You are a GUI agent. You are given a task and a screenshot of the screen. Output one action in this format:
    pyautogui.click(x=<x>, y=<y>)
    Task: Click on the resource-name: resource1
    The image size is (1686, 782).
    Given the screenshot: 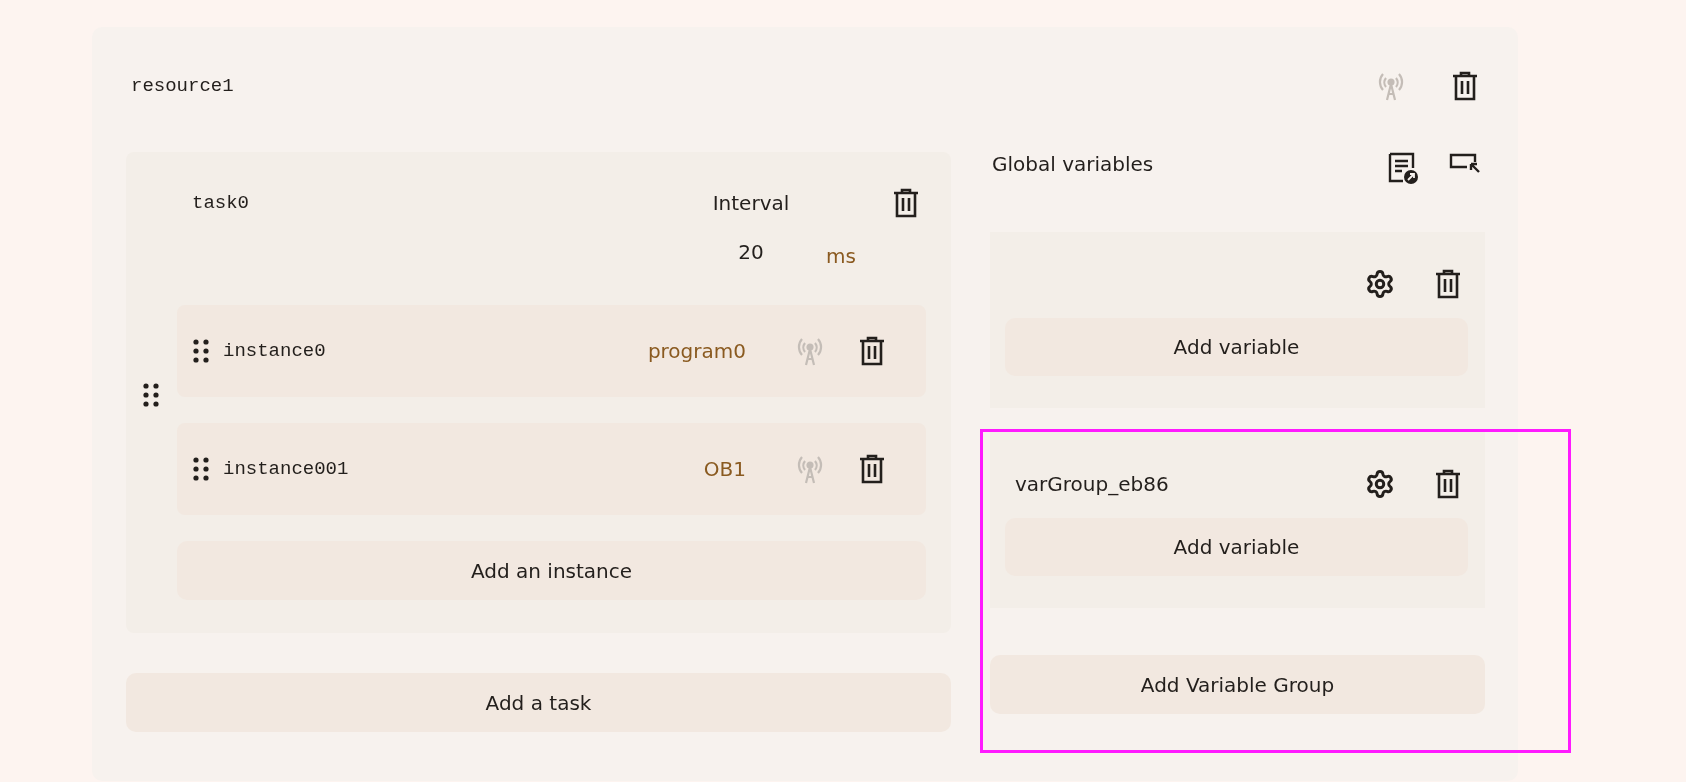 What is the action you would take?
    pyautogui.click(x=182, y=86)
    